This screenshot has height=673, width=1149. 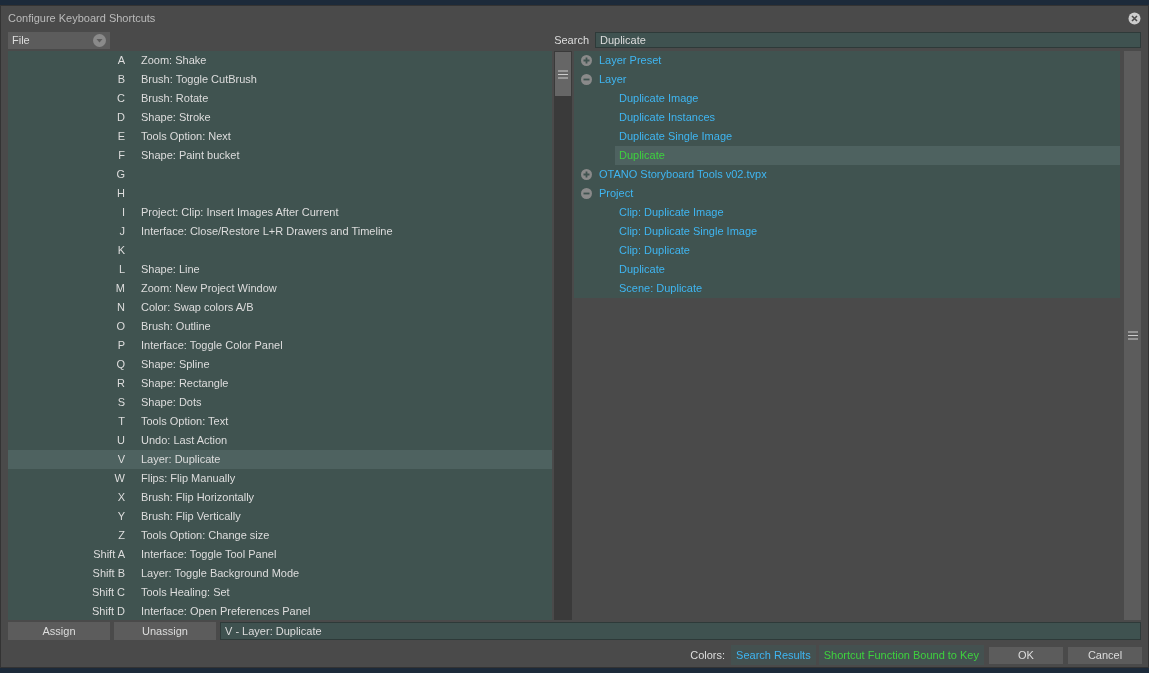 I want to click on function-row: Duplicate, so click(x=868, y=155).